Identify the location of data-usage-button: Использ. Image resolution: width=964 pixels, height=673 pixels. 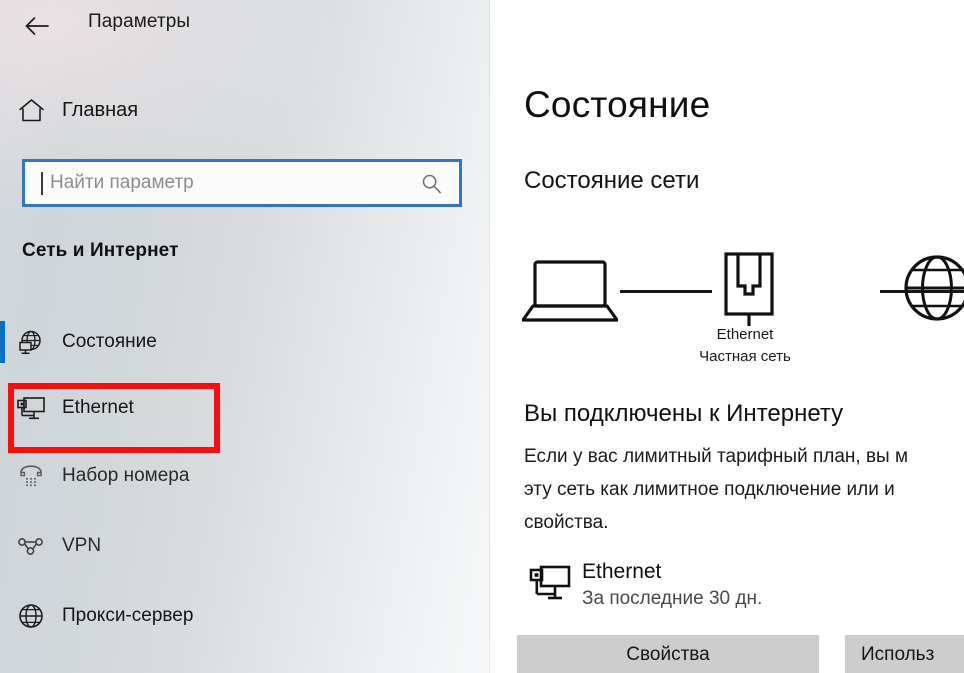
(904, 654).